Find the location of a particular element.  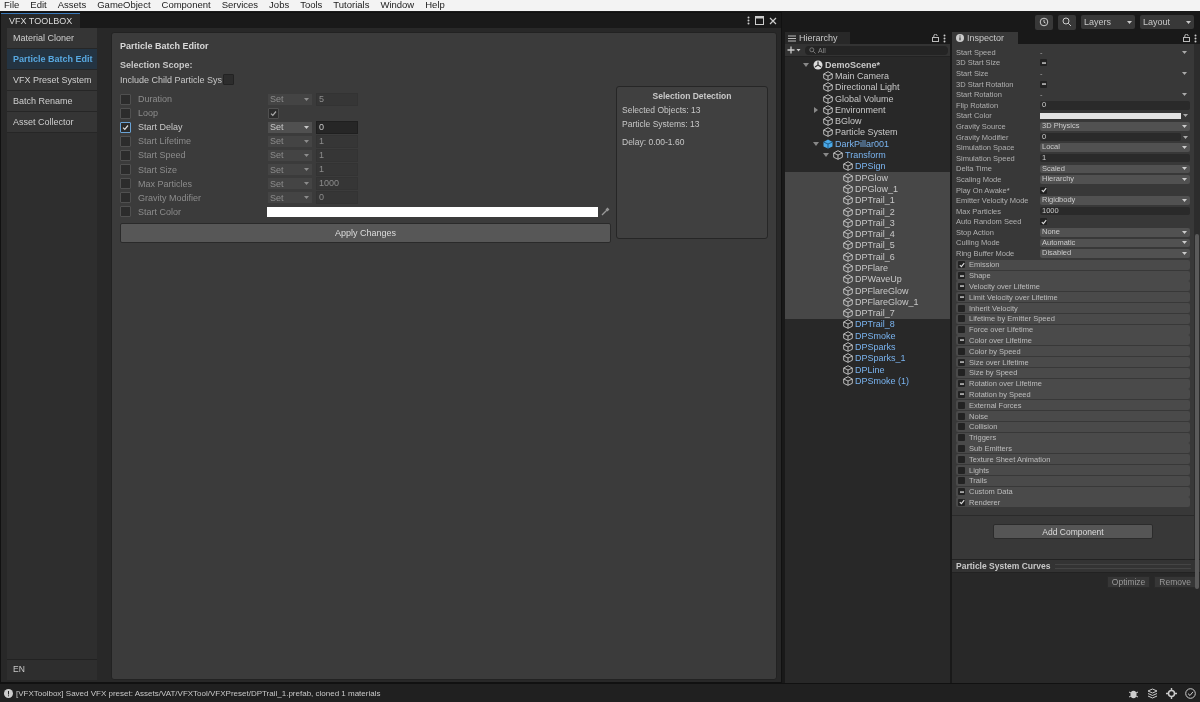

hierarchy-item: DPTrail_8 is located at coordinates (867, 324).